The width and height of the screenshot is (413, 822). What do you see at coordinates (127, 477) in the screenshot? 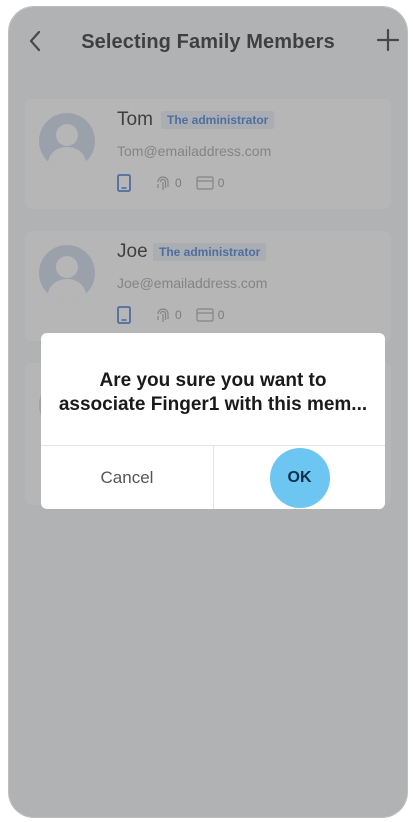
I see `cancel-button: Cancel` at bounding box center [127, 477].